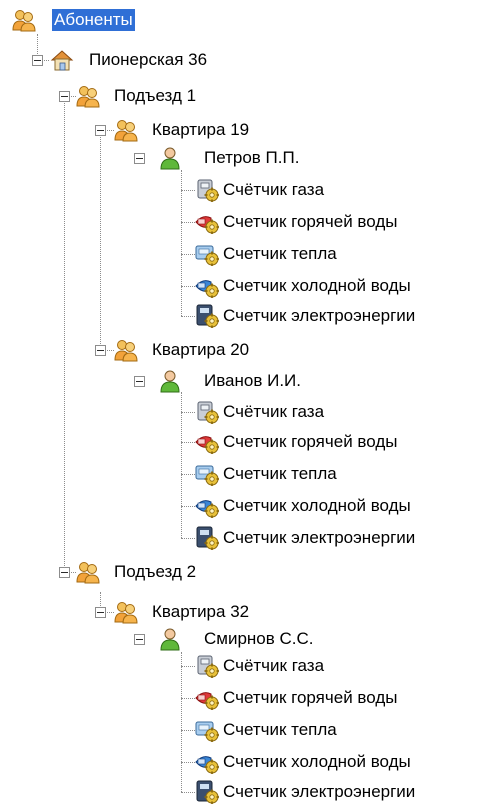  What do you see at coordinates (200, 350) in the screenshot?
I see `tree-node-label: Квартира 20` at bounding box center [200, 350].